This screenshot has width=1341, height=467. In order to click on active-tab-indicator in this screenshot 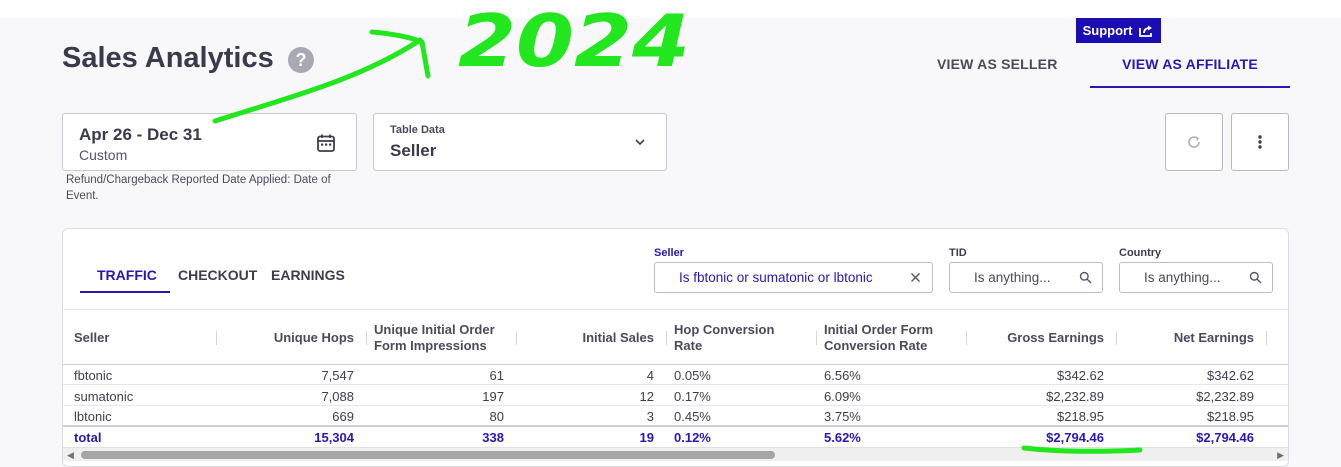, I will do `click(125, 292)`.